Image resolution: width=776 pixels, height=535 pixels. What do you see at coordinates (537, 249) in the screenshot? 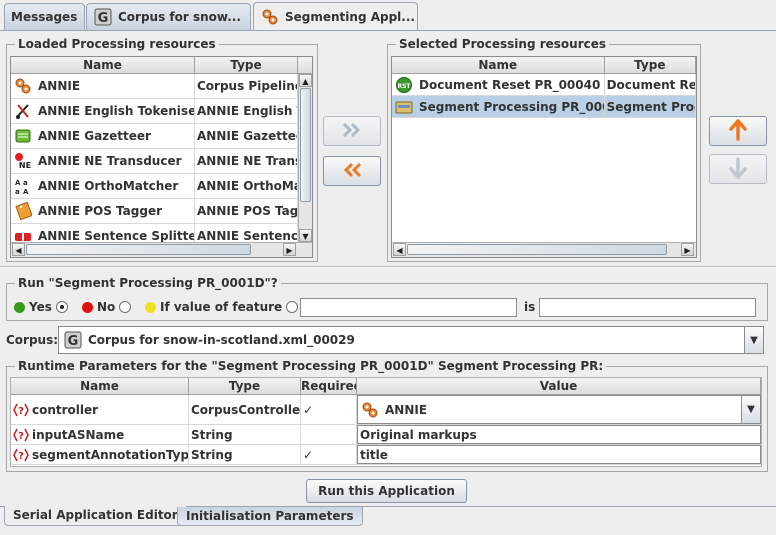
I see `selected-hscroll-thumb` at bounding box center [537, 249].